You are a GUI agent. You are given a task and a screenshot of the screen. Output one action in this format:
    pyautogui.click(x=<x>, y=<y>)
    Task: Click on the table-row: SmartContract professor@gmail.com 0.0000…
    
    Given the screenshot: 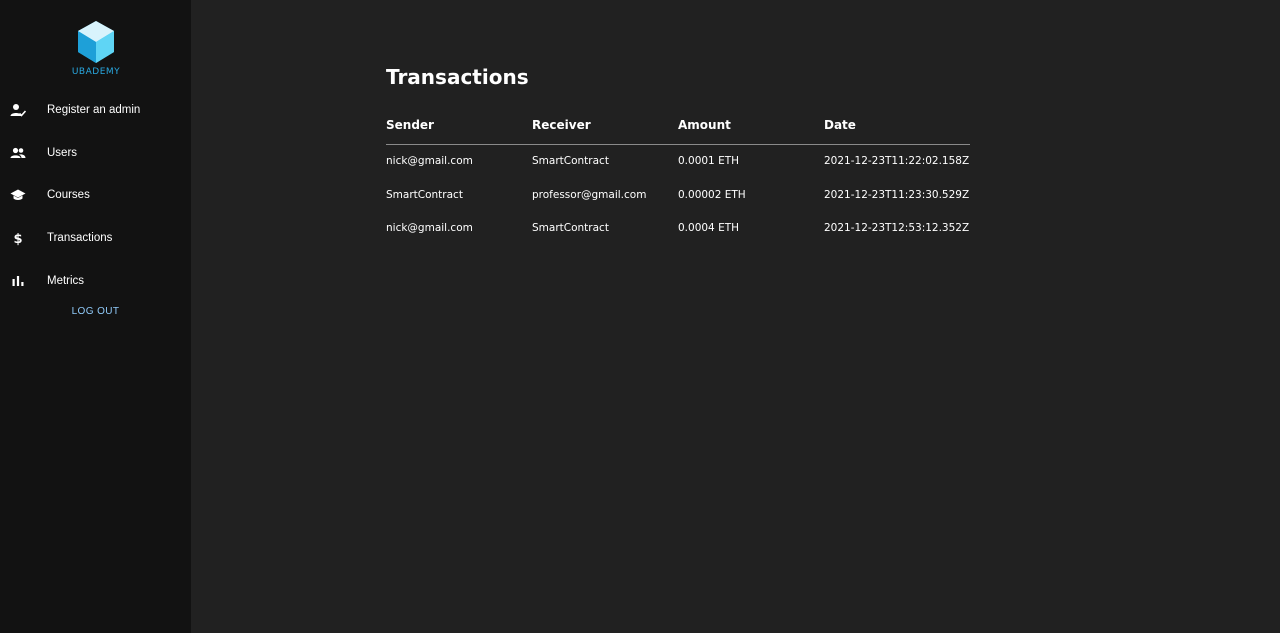 What is the action you would take?
    pyautogui.click(x=678, y=196)
    